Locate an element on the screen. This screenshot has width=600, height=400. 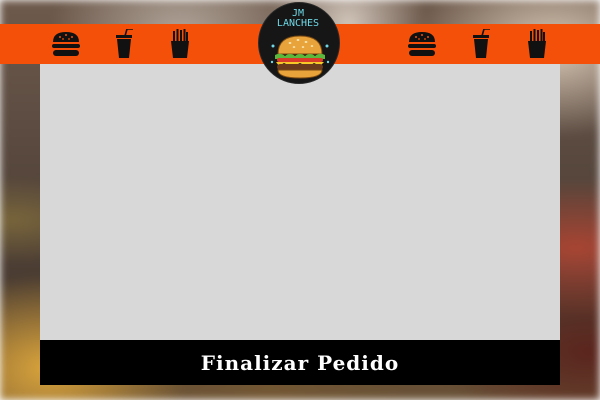
finalize-order-label: Finalizar Pedido is located at coordinates (300, 362).